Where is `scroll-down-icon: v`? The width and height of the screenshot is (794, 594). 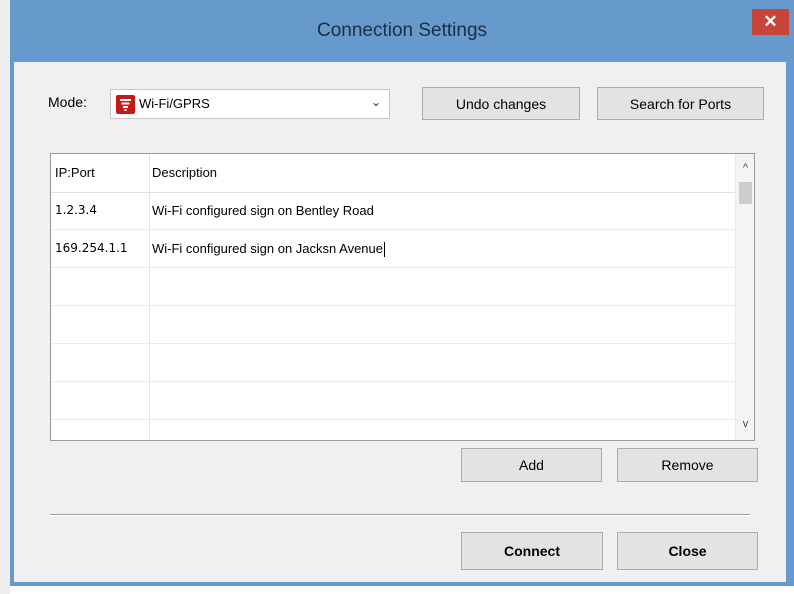 scroll-down-icon: v is located at coordinates (745, 424).